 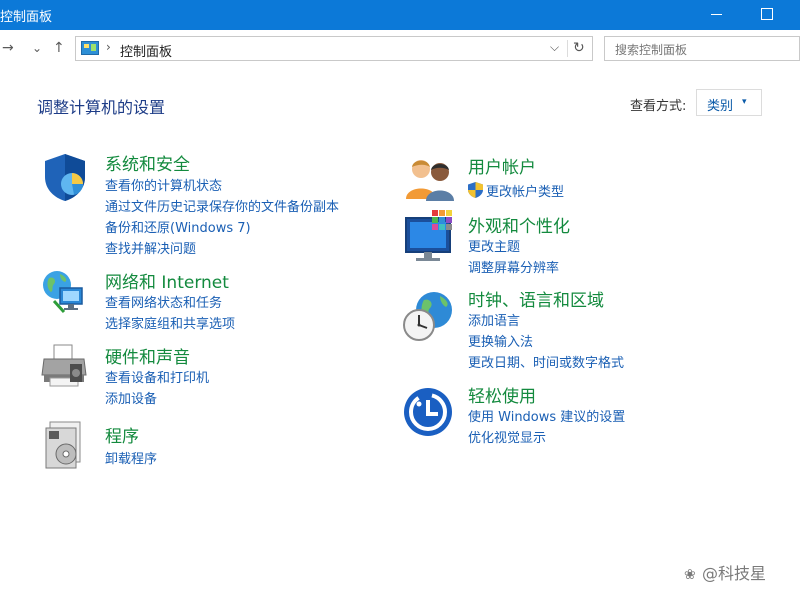 I want to click on link-file-history-backup: 通过文件历史记录保存你的文件备份副本, so click(x=222, y=205).